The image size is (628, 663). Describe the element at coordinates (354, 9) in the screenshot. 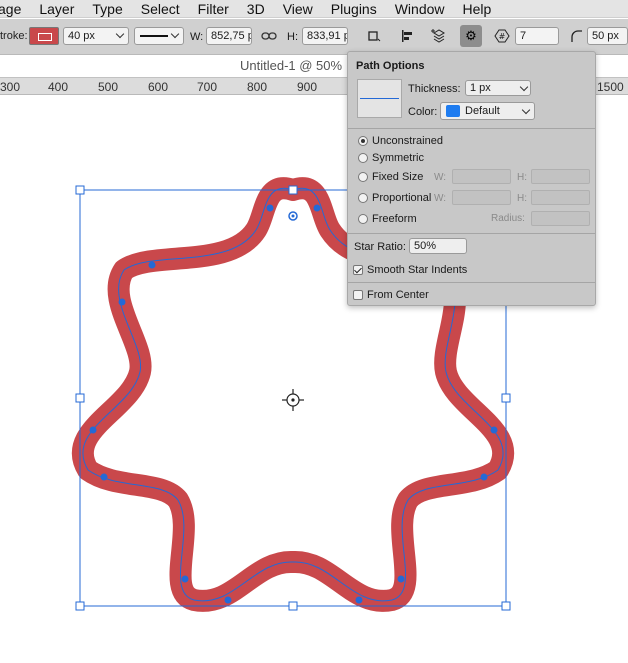

I see `menu-plugins: Plugins` at that location.